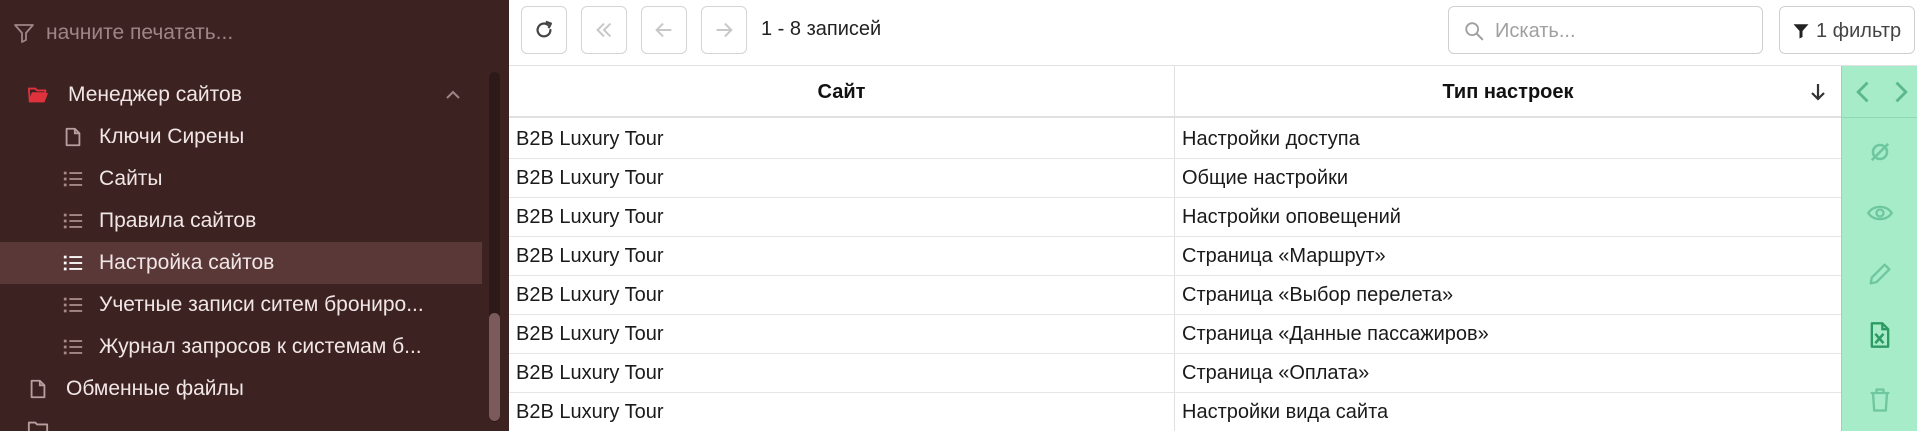 The image size is (1917, 431). Describe the element at coordinates (1175, 217) in the screenshot. I see `table-row: B2B Luxury Tour Настройки оповещений` at that location.